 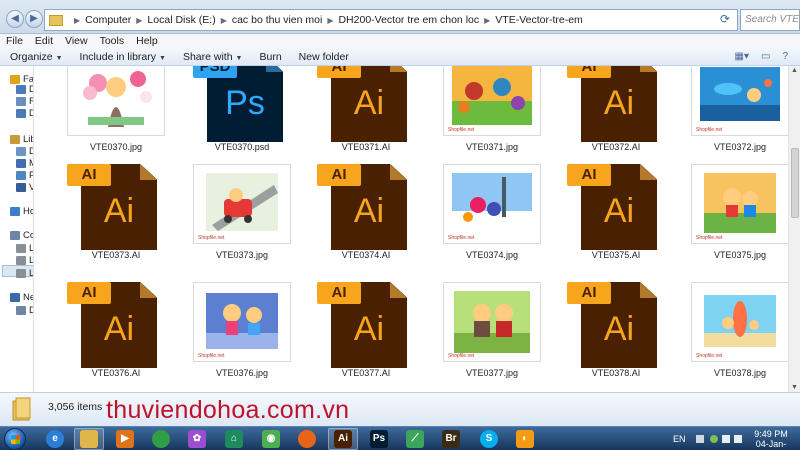 What do you see at coordinates (616, 113) in the screenshot?
I see `file-item: Ai AI VTE0372.AI` at bounding box center [616, 113].